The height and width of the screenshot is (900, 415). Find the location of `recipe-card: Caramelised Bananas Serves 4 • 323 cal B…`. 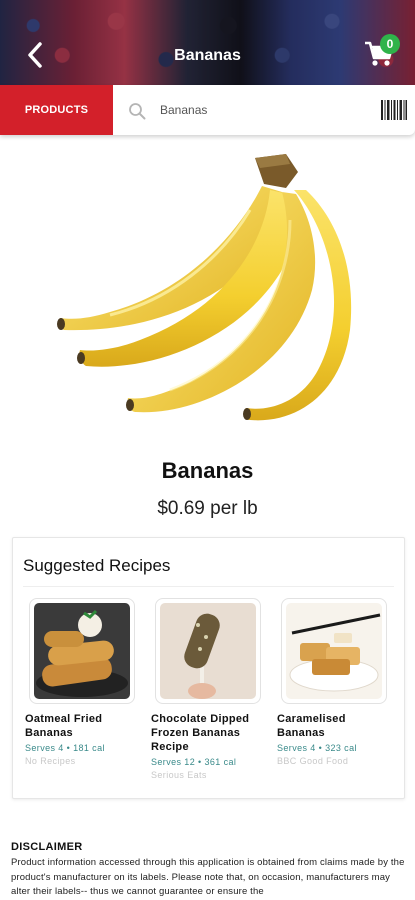

recipe-card: Caramelised Bananas Serves 4 • 323 cal B… is located at coordinates (336, 683).